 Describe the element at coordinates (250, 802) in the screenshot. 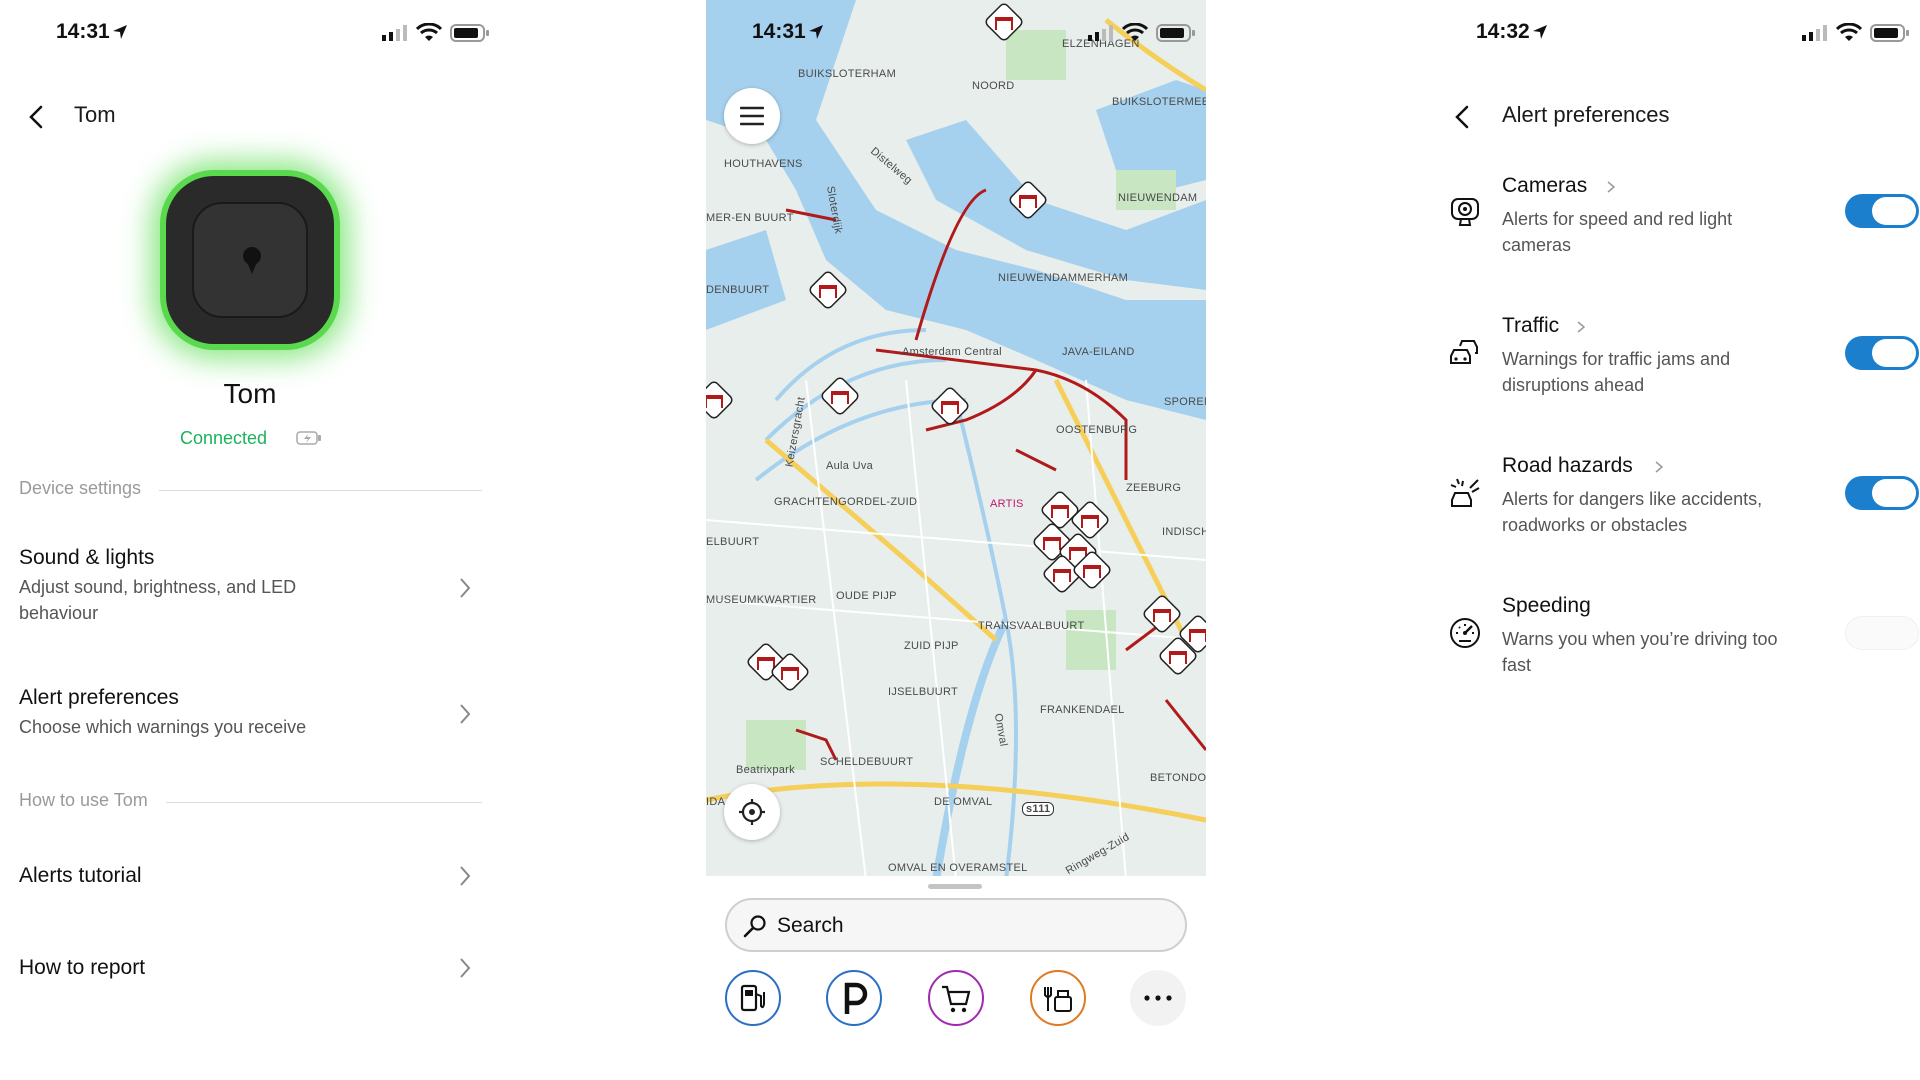

I see `section-how-to-use: How to use Tom` at that location.